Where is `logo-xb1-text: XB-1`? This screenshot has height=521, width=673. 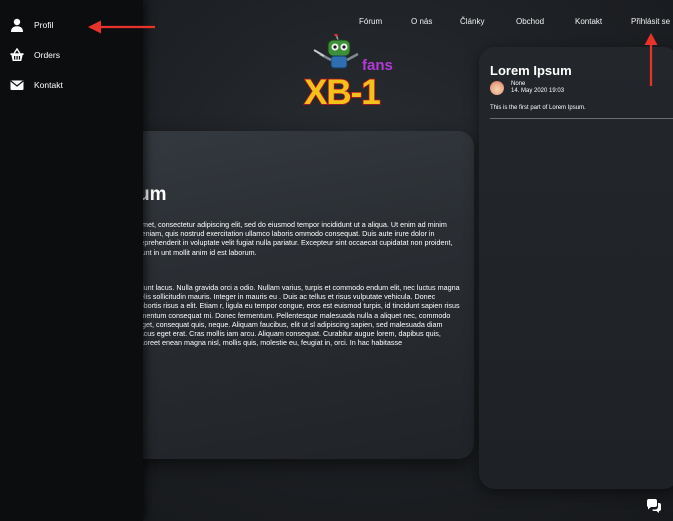 logo-xb1-text: XB-1 is located at coordinates (342, 91).